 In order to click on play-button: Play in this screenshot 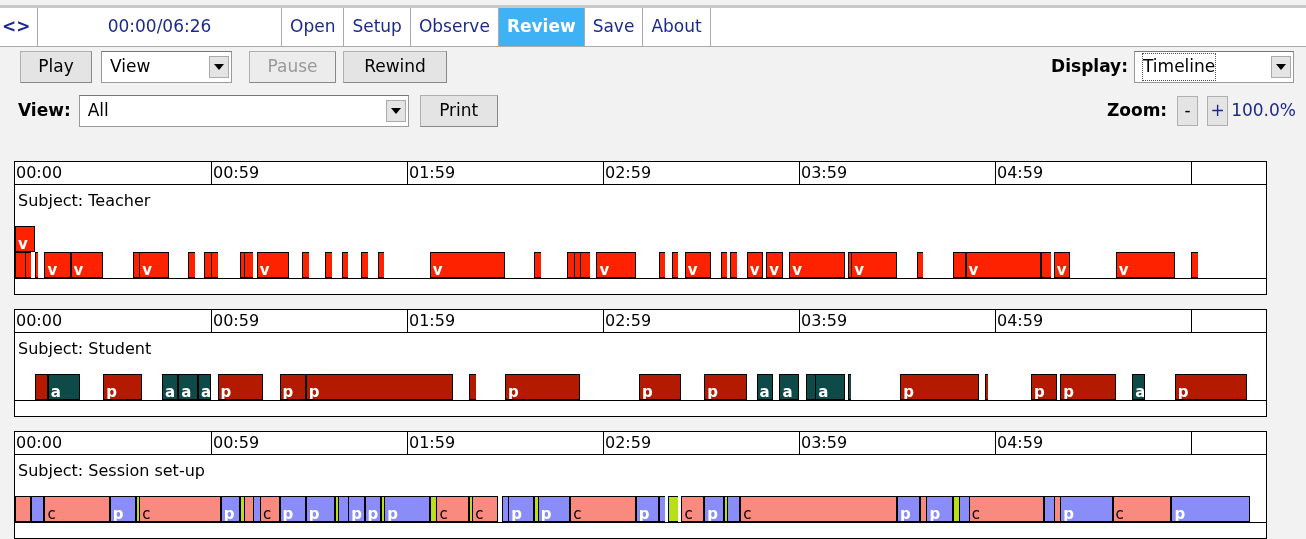, I will do `click(56, 67)`.